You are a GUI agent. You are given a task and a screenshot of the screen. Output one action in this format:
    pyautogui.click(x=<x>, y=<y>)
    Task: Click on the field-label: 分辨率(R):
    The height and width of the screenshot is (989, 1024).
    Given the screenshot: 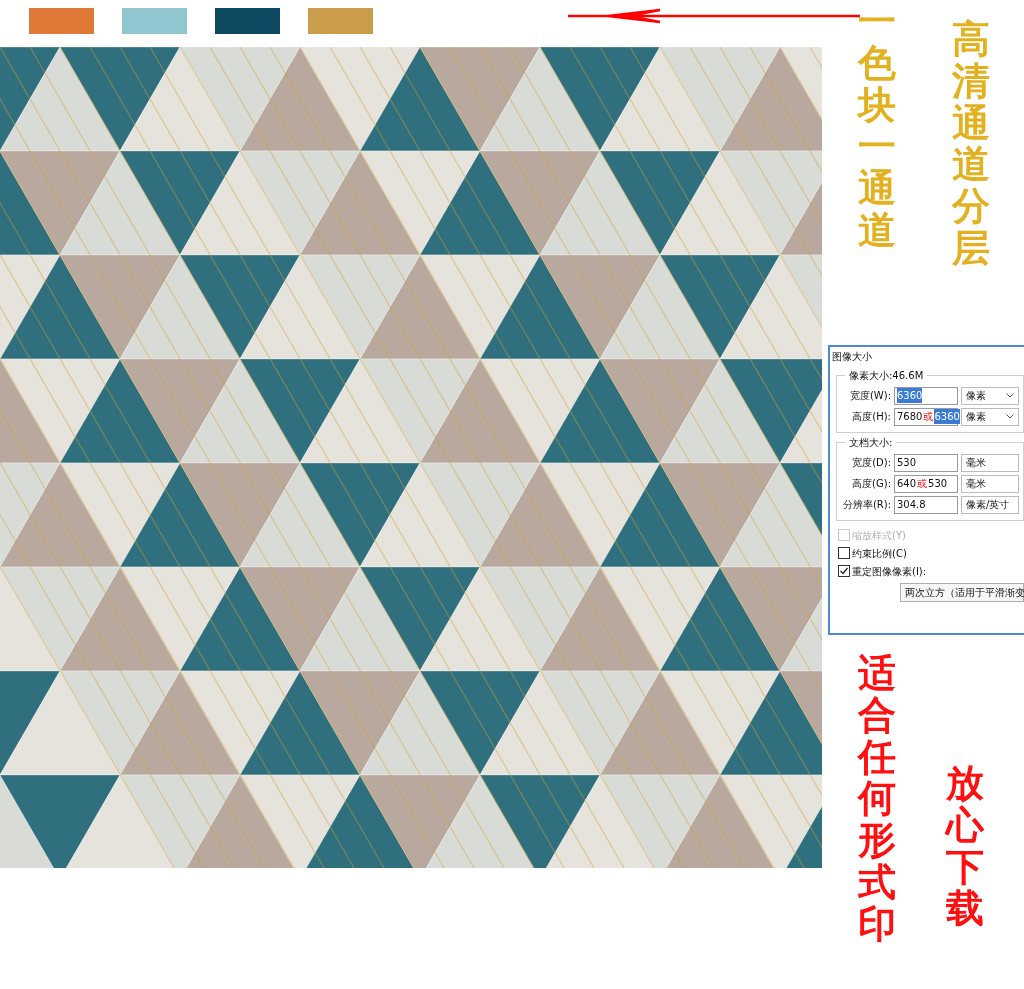 What is the action you would take?
    pyautogui.click(x=866, y=505)
    